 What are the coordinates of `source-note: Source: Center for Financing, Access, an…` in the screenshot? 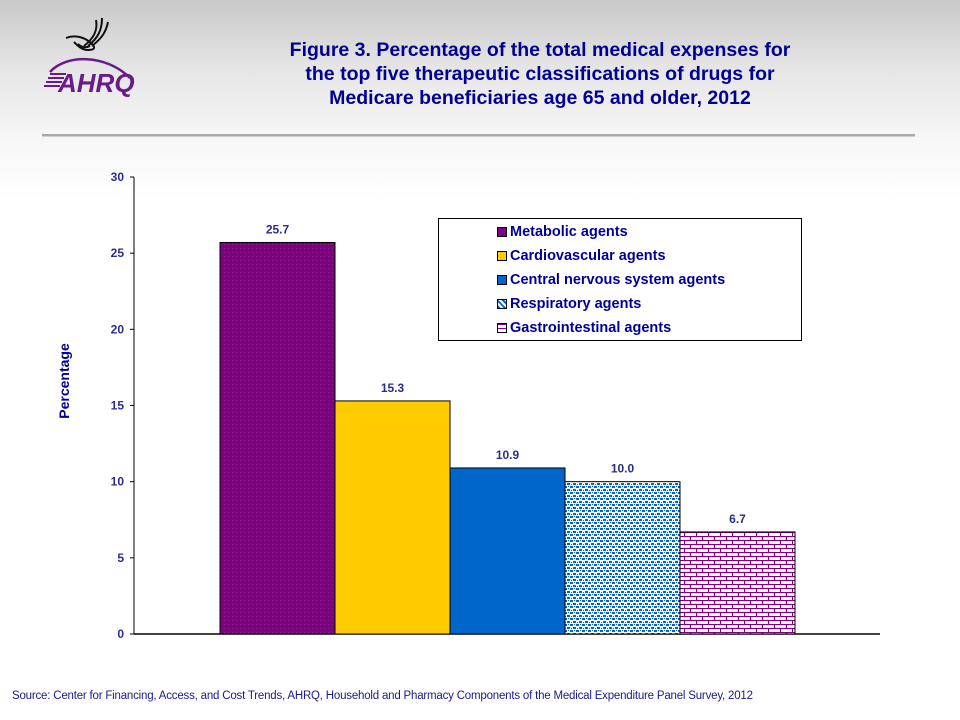 It's located at (382, 696).